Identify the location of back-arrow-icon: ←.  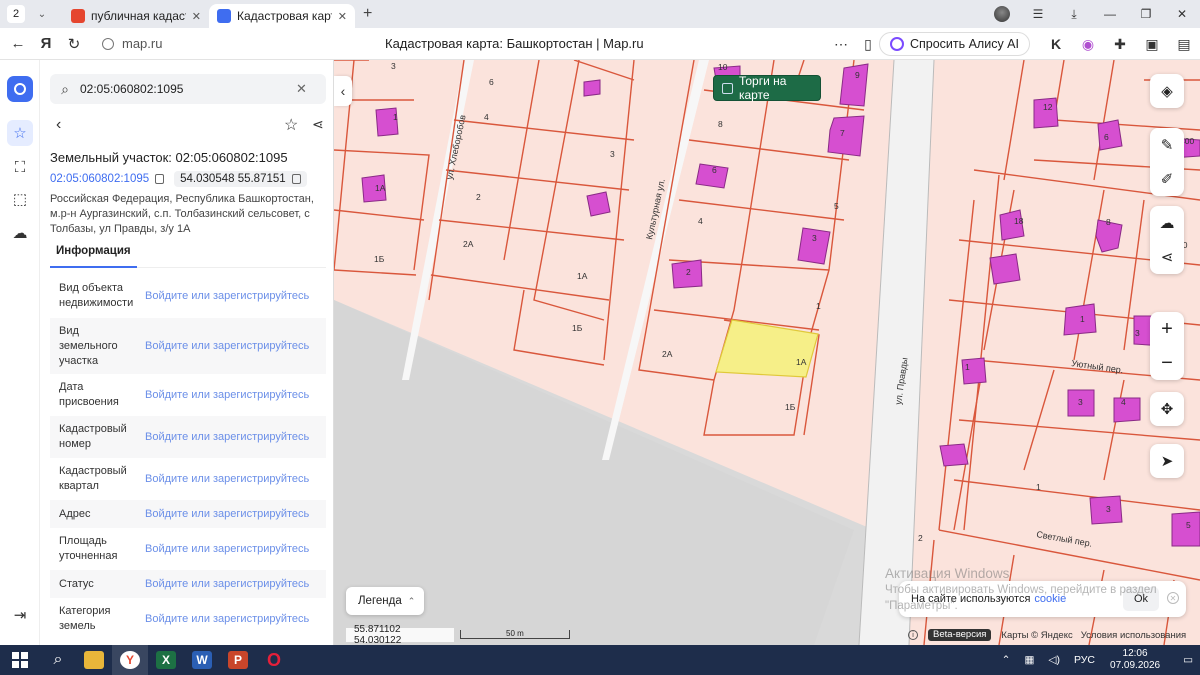
(18, 43).